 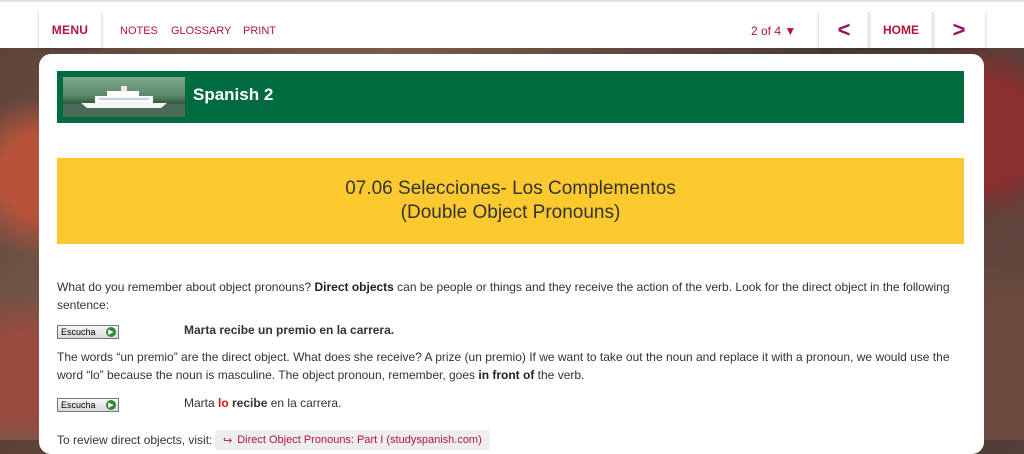 I want to click on example2-rest: en la carrera., so click(x=304, y=403).